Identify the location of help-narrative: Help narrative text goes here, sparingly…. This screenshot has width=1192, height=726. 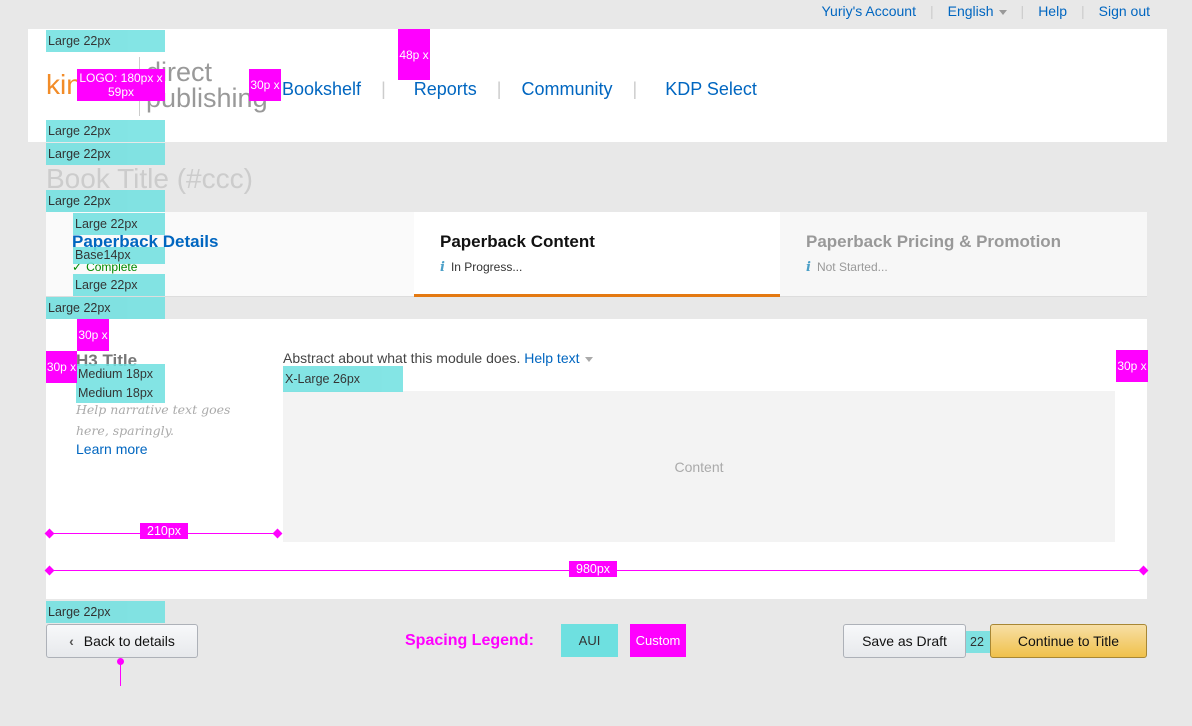
(153, 420).